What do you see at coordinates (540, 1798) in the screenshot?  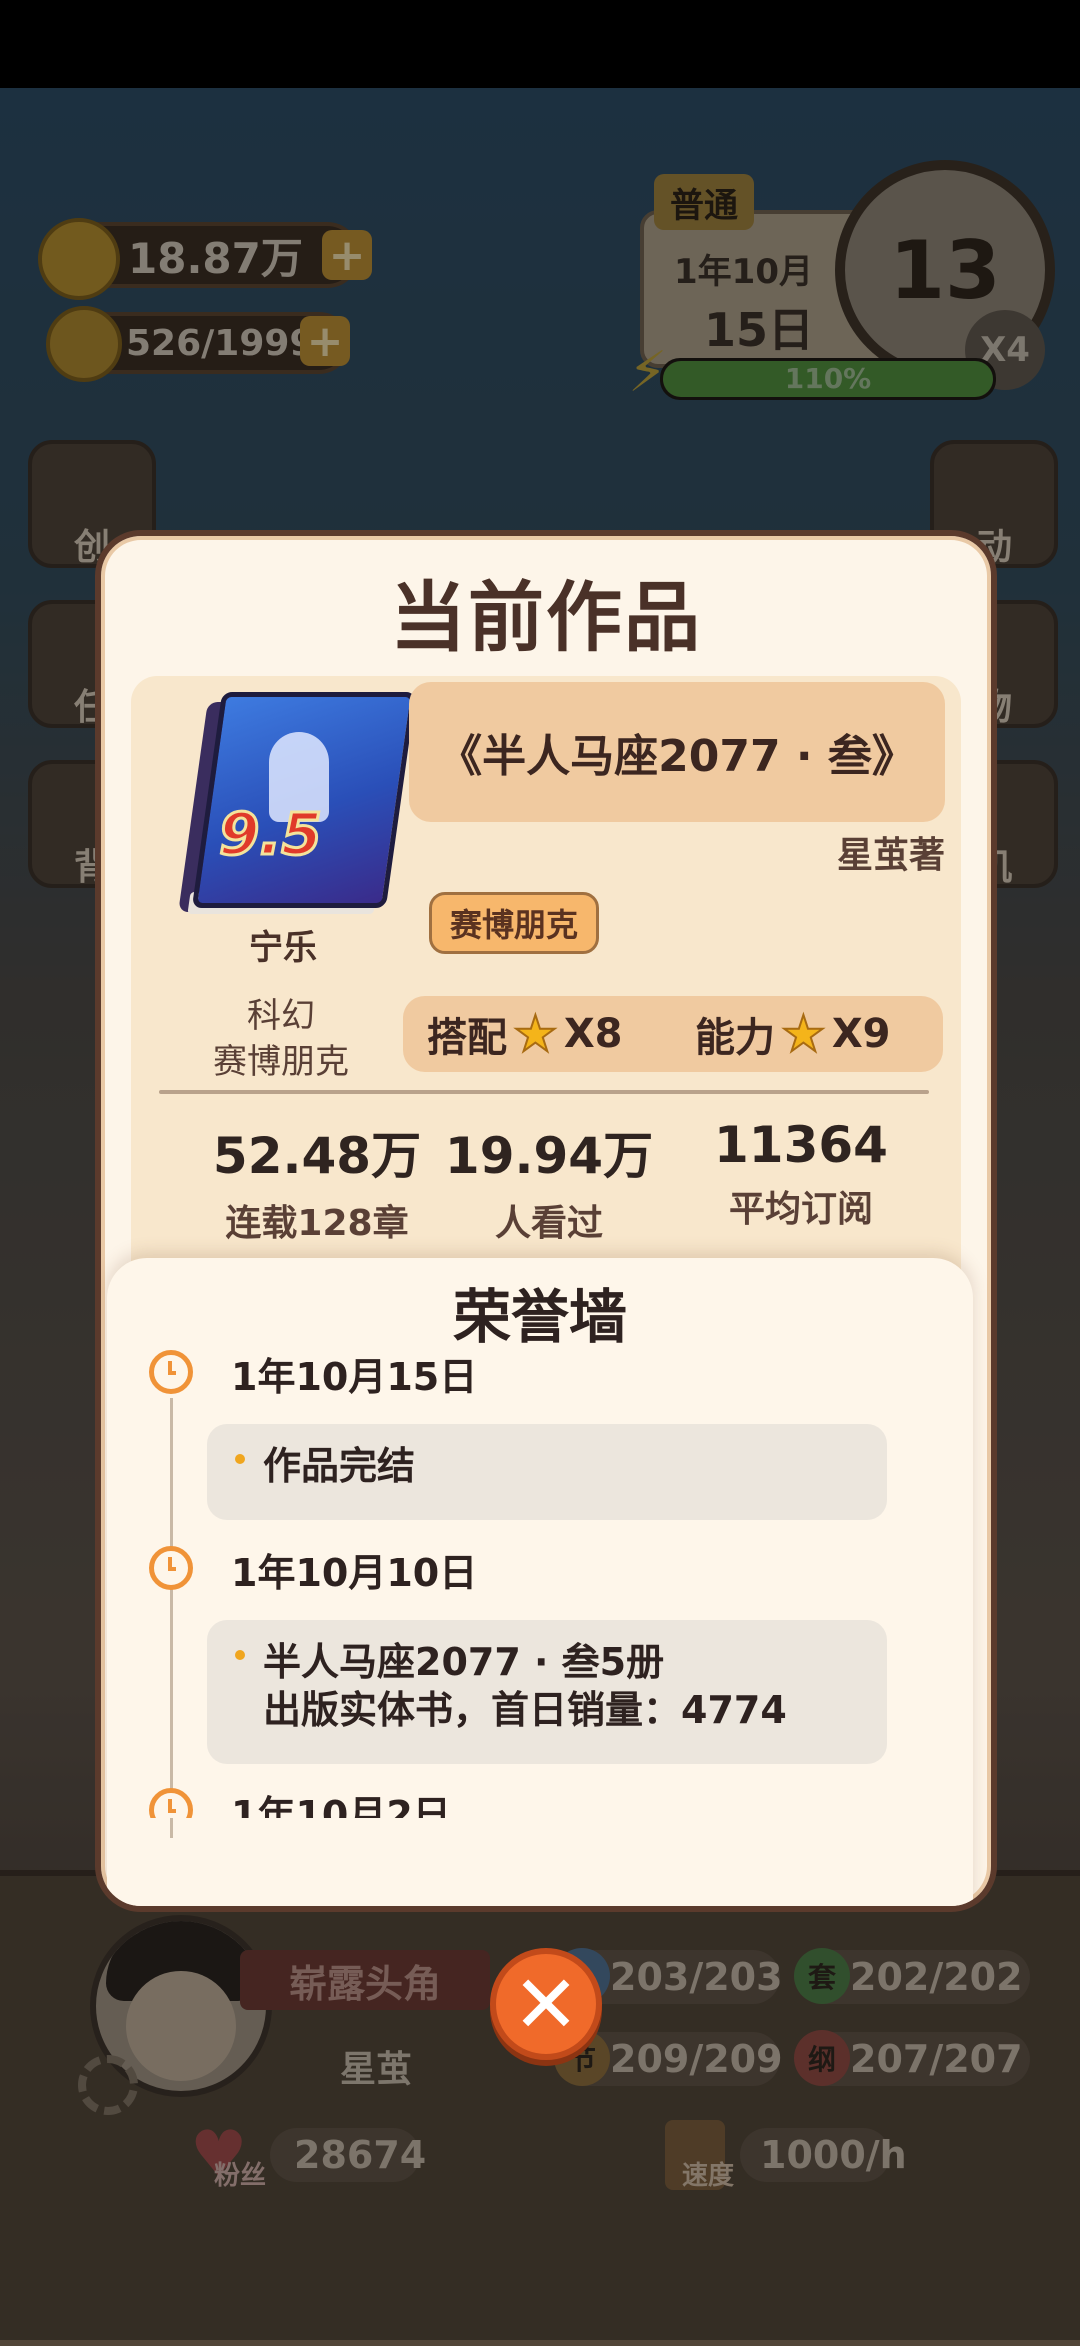 I see `timeline-clip: 1年10月2日` at bounding box center [540, 1798].